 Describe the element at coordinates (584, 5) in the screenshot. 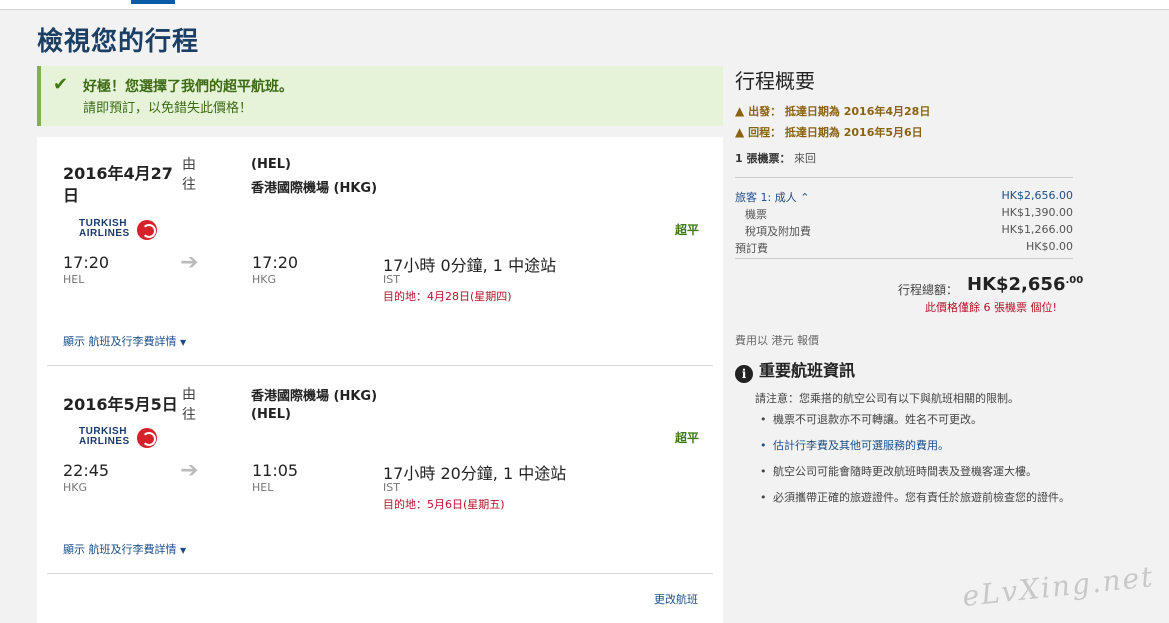

I see `top-bar` at that location.